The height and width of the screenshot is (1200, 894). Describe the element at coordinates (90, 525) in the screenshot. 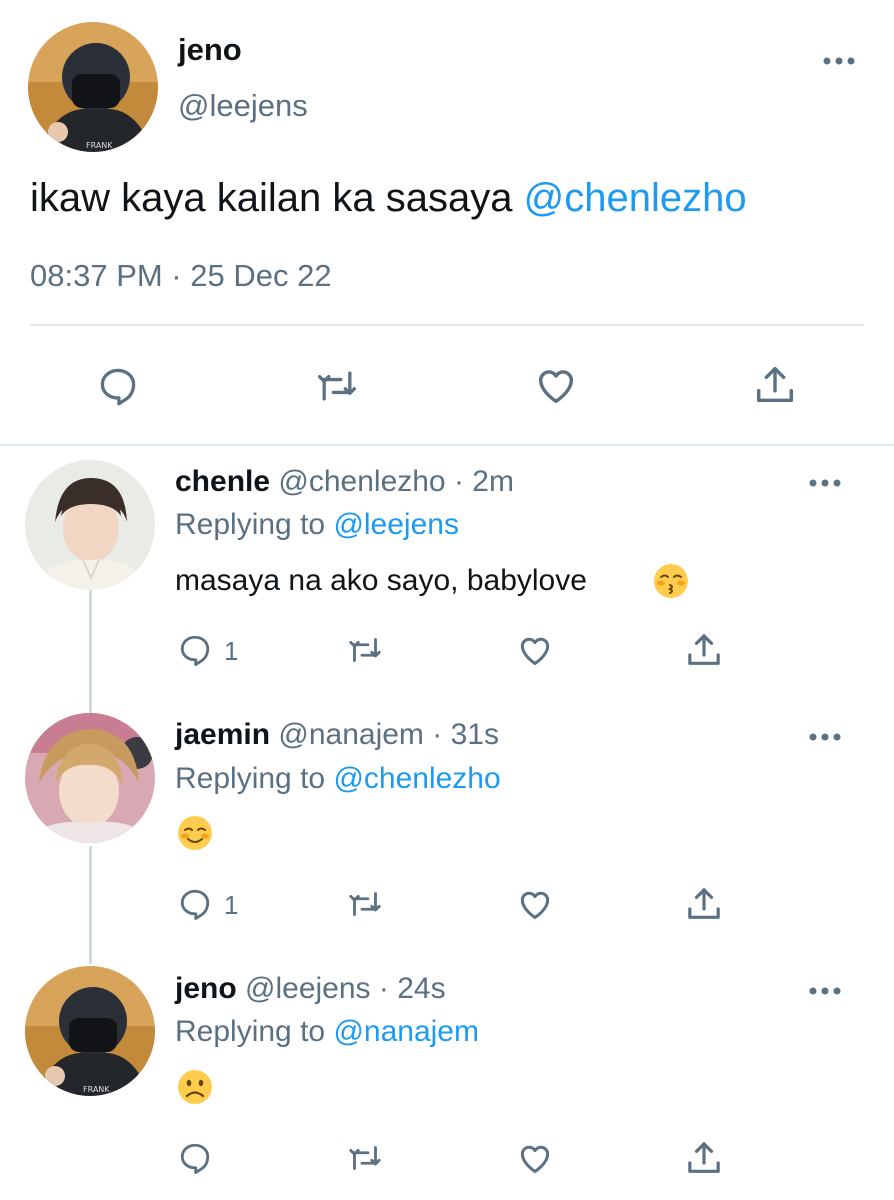

I see `avatar-chenle` at that location.